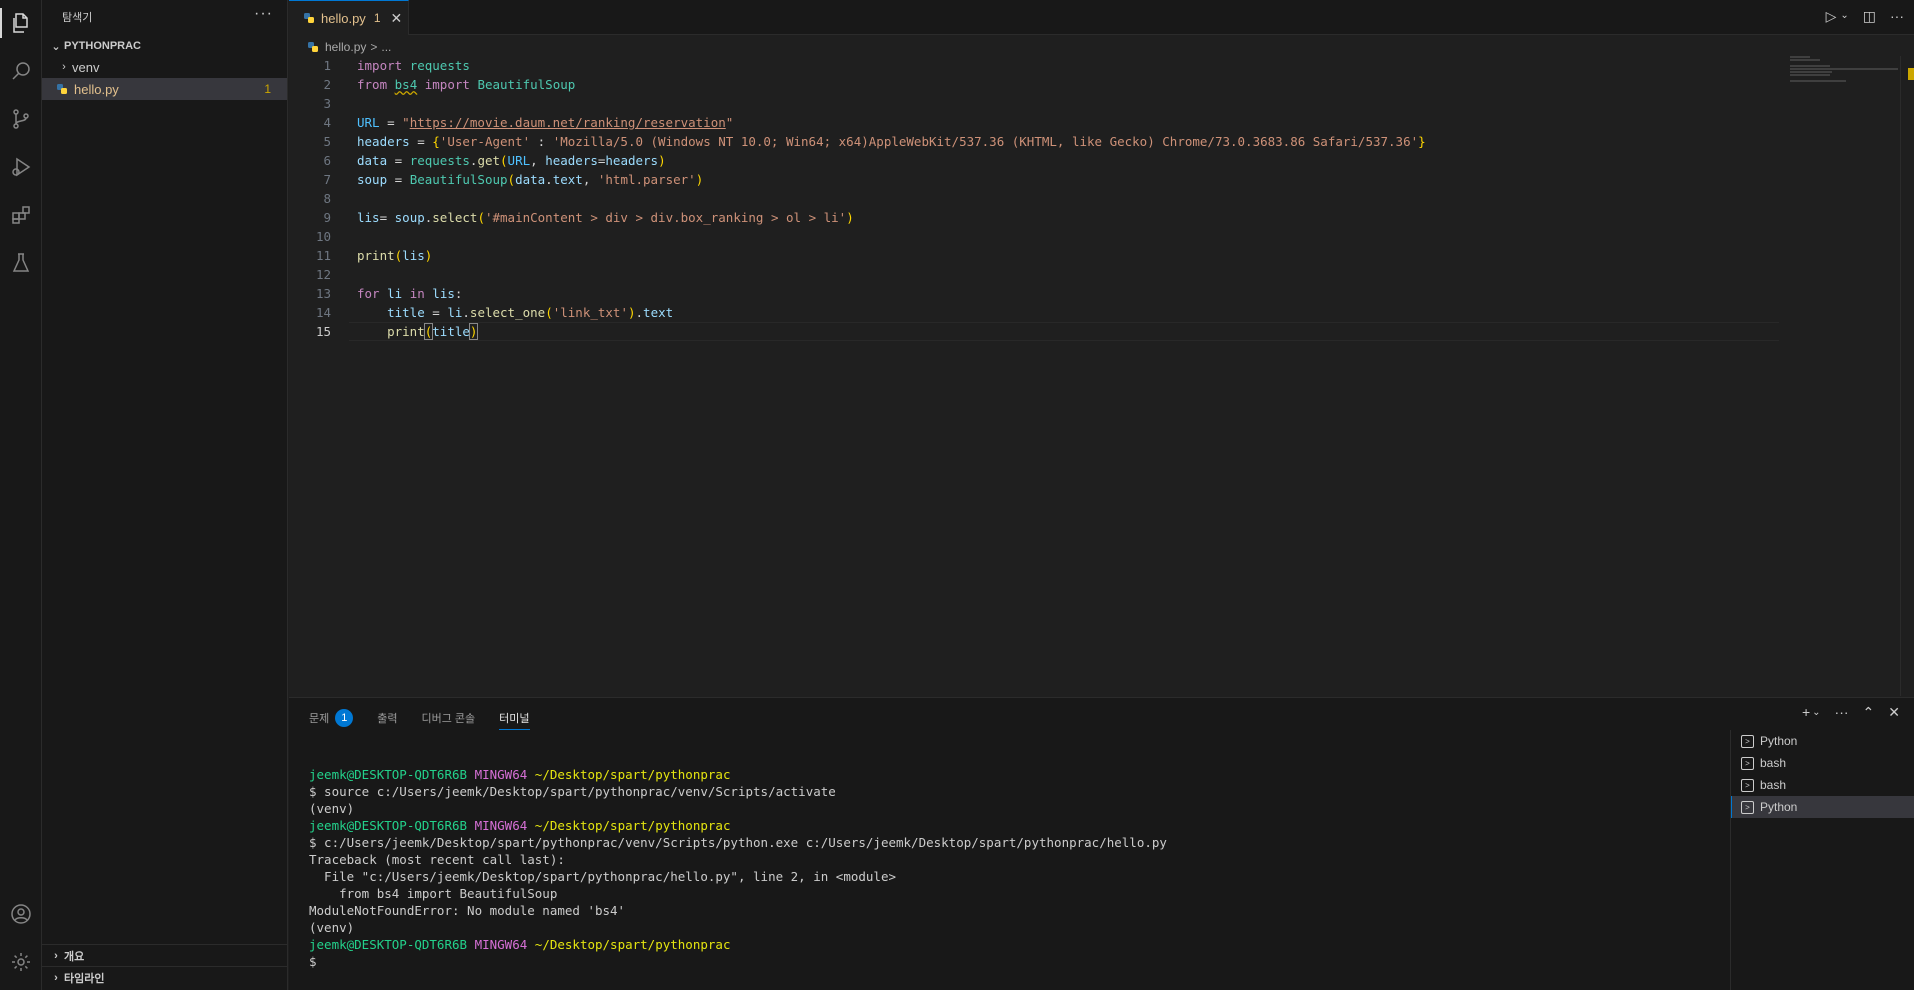 Image resolution: width=1914 pixels, height=990 pixels. I want to click on terminal-dropdown-chevron-icon: ⌄, so click(1816, 714).